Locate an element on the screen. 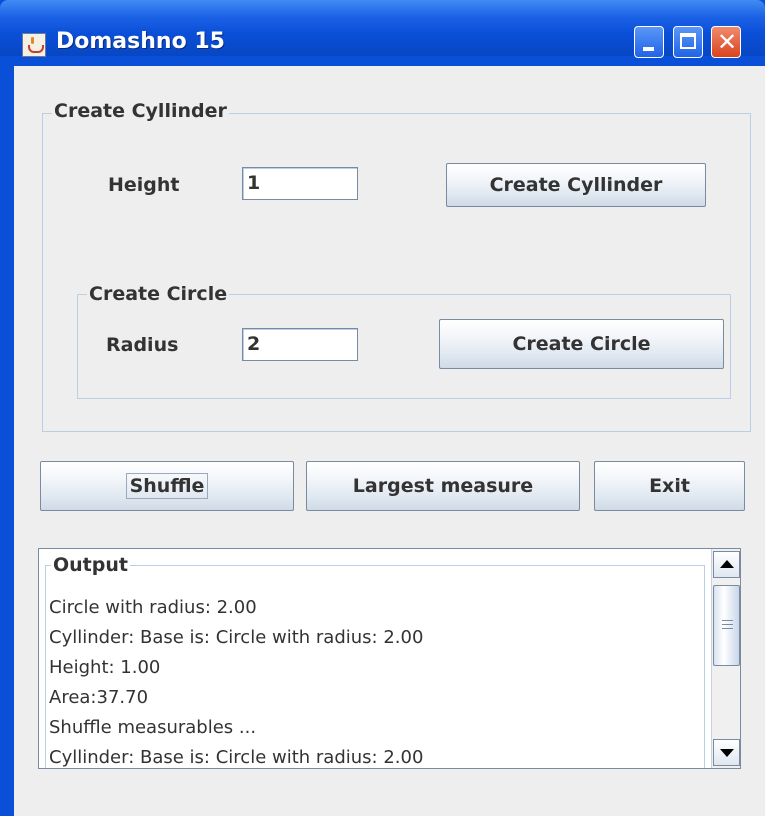  radius-label: Radius is located at coordinates (142, 345).